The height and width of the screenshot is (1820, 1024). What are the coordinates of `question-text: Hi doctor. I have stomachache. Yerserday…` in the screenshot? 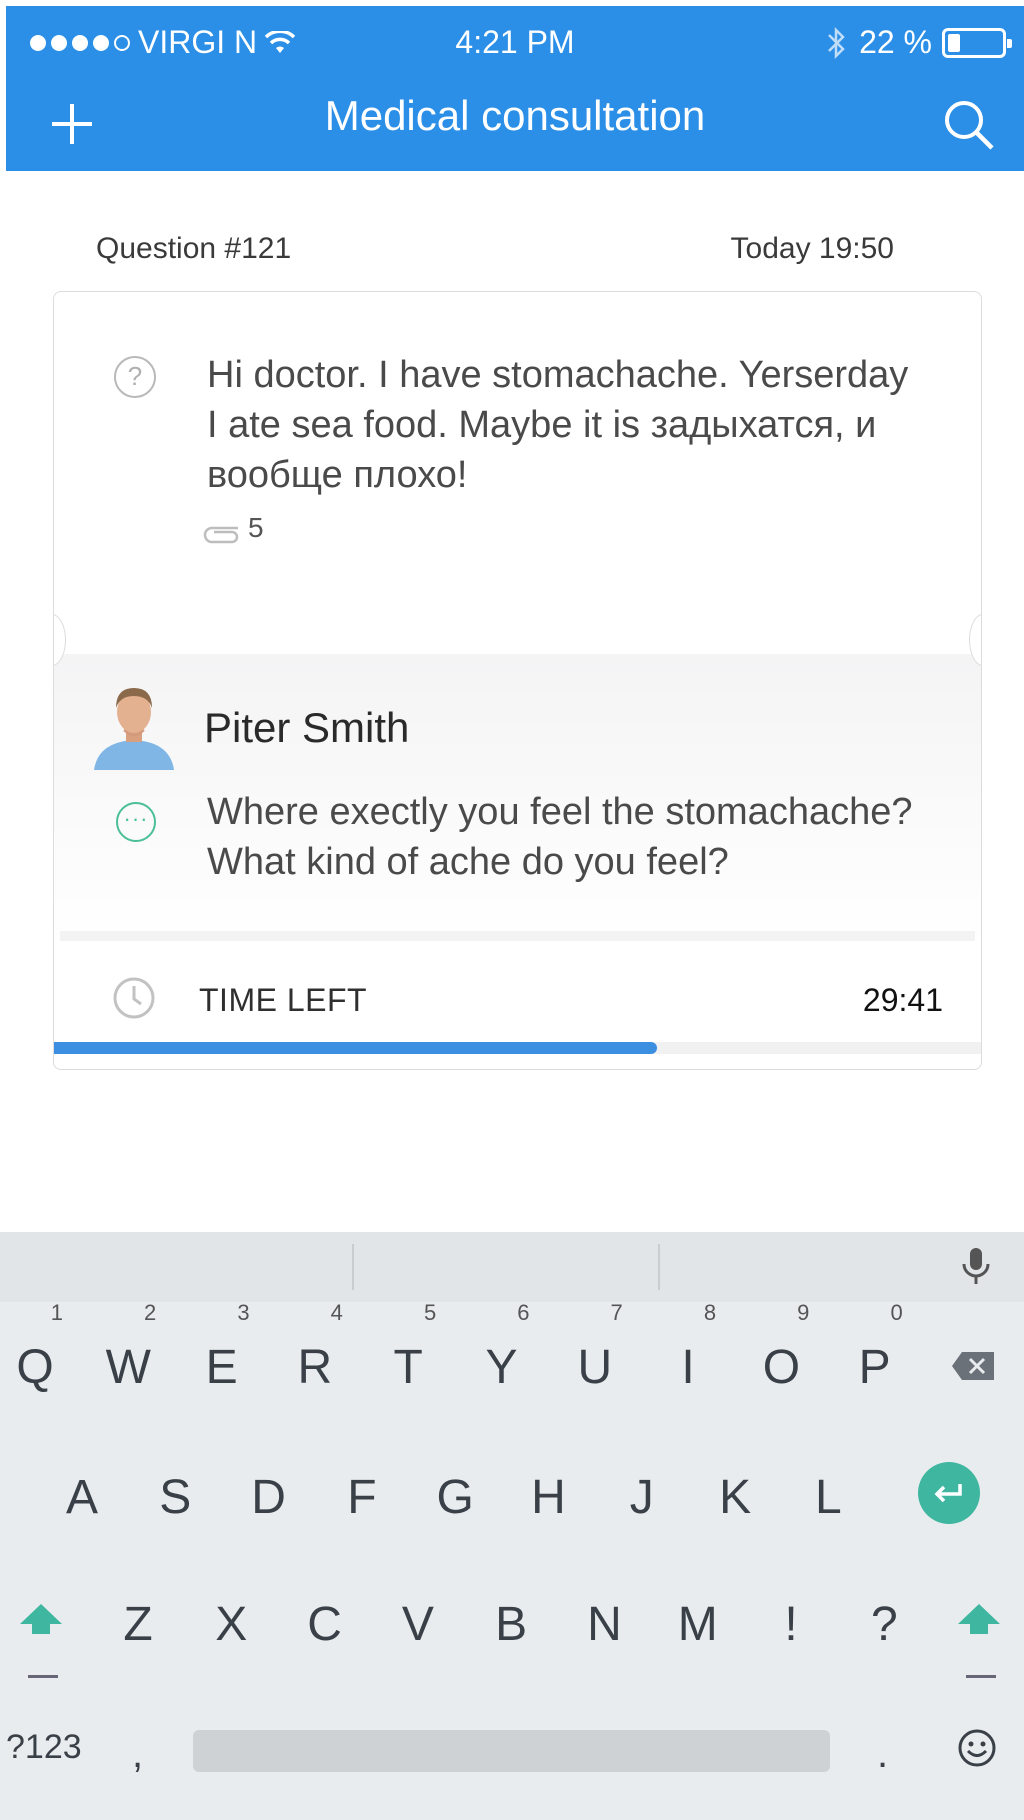 It's located at (558, 425).